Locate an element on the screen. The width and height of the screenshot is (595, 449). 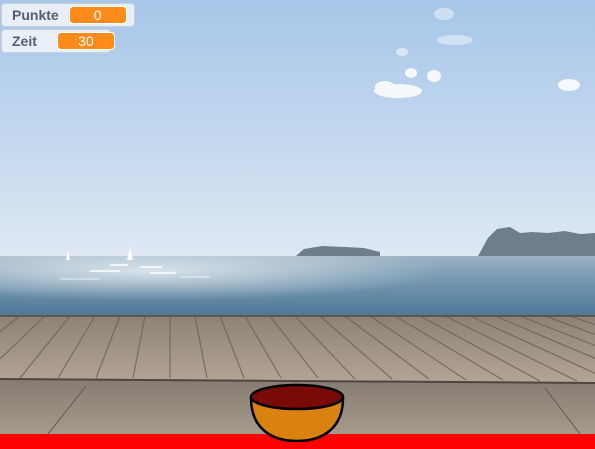
time-monitor: Zeit 30 is located at coordinates (58, 41).